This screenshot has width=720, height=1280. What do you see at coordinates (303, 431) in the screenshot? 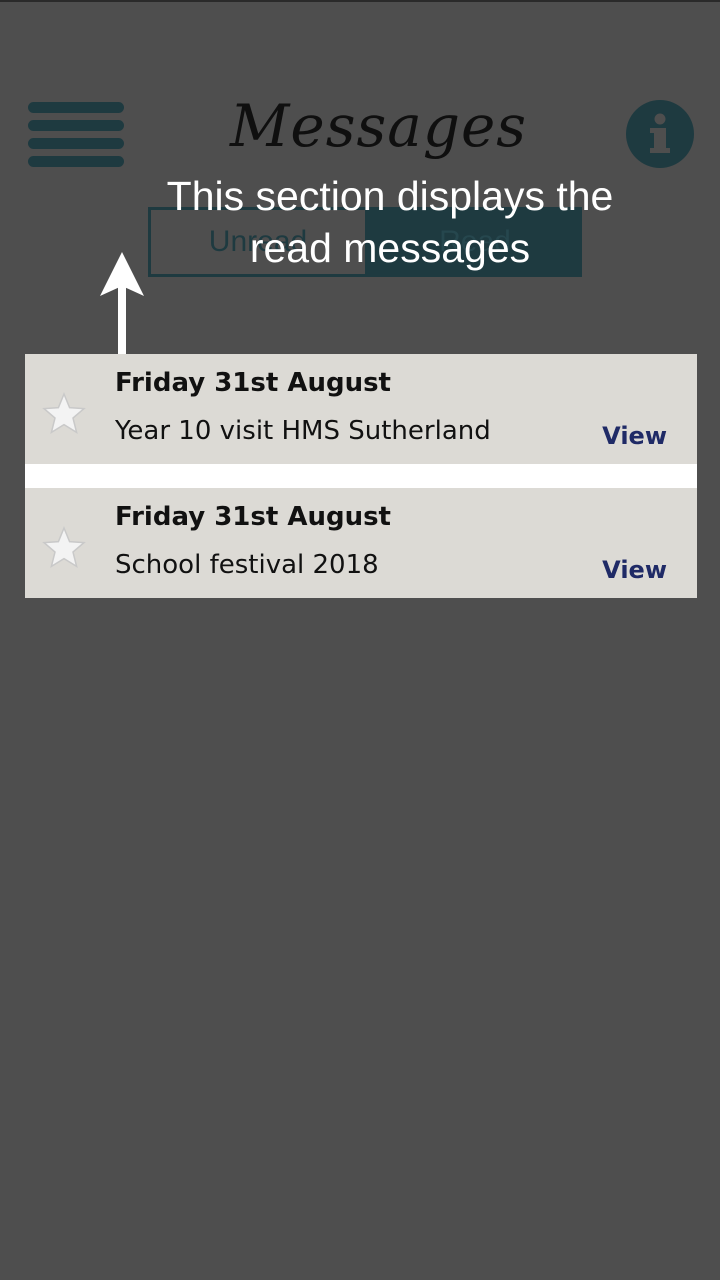
I see `message-subject: Year 10 visit HMS Sutherland` at bounding box center [303, 431].